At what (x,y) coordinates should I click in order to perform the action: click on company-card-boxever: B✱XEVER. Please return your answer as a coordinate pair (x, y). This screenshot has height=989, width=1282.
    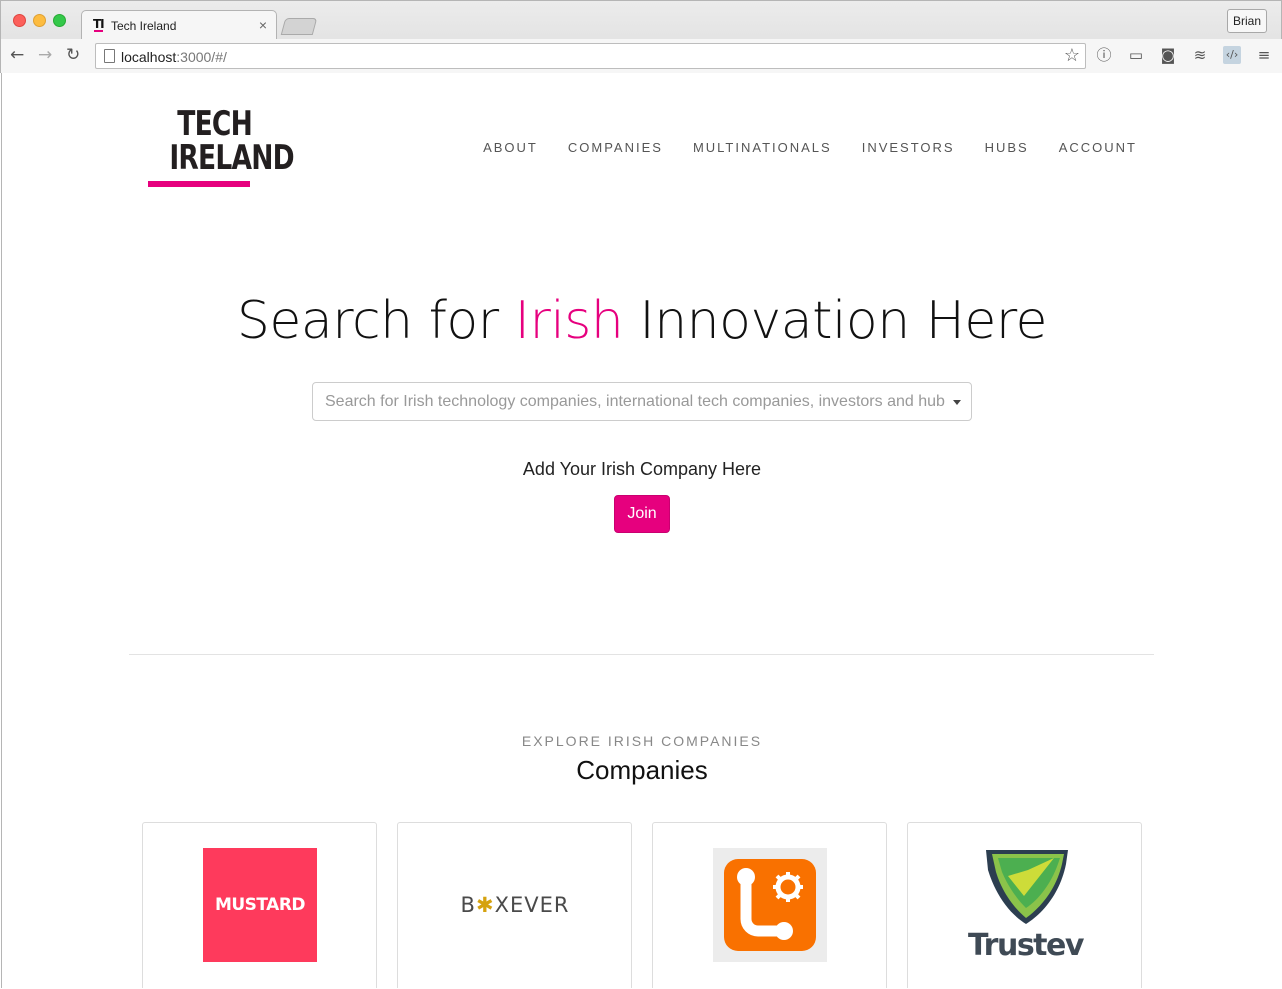
    Looking at the image, I should click on (514, 905).